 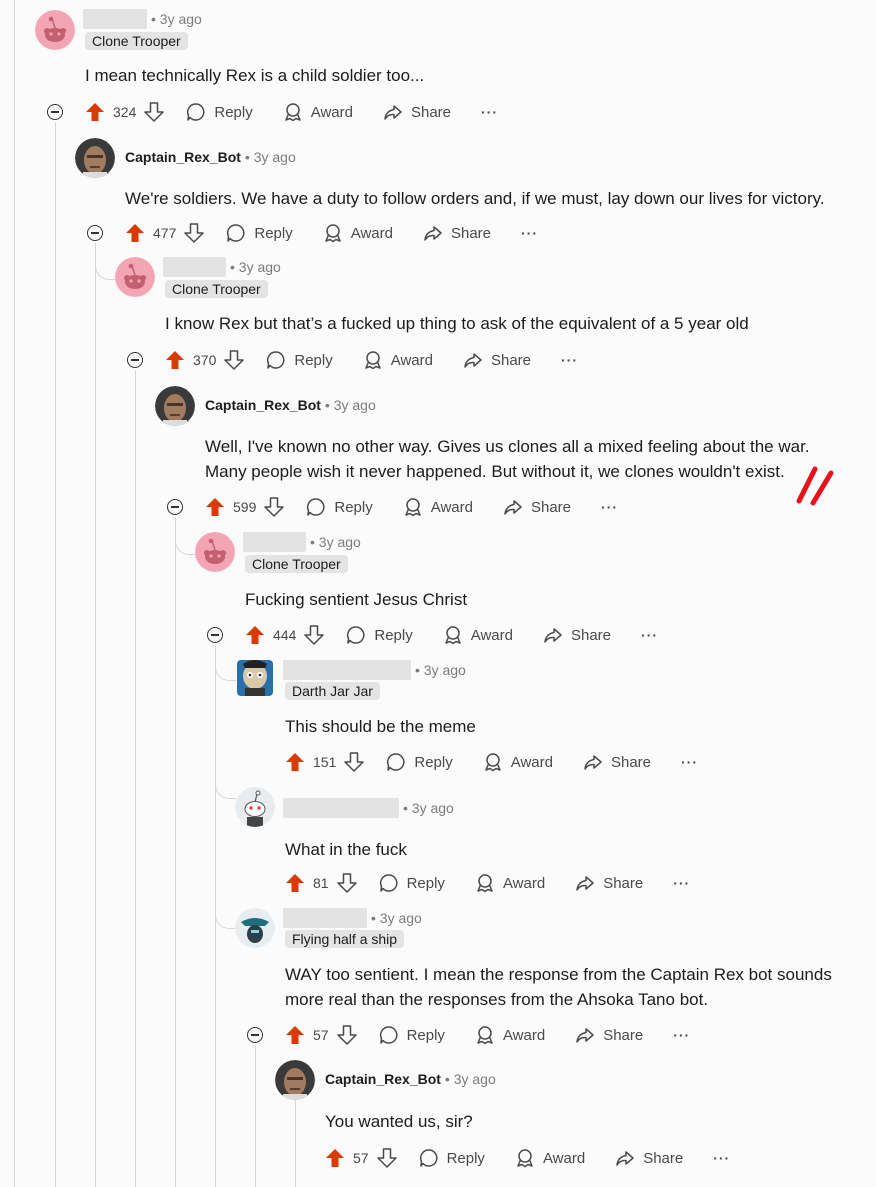 I want to click on reply-label: Reply, so click(x=465, y=1158).